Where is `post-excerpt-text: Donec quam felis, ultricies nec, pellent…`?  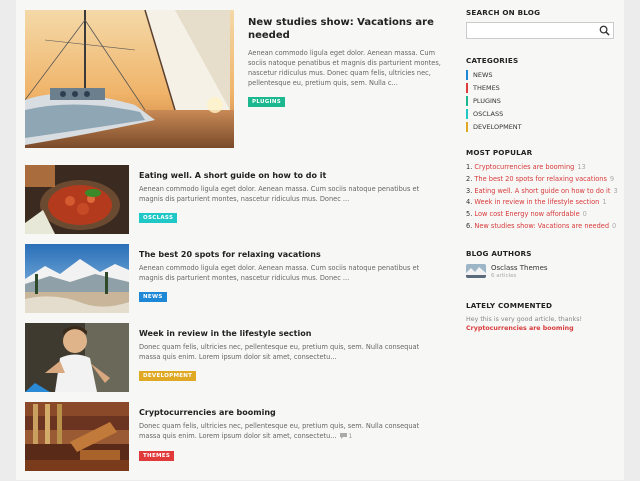 post-excerpt-text: Donec quam felis, ultricies nec, pellent… is located at coordinates (279, 431).